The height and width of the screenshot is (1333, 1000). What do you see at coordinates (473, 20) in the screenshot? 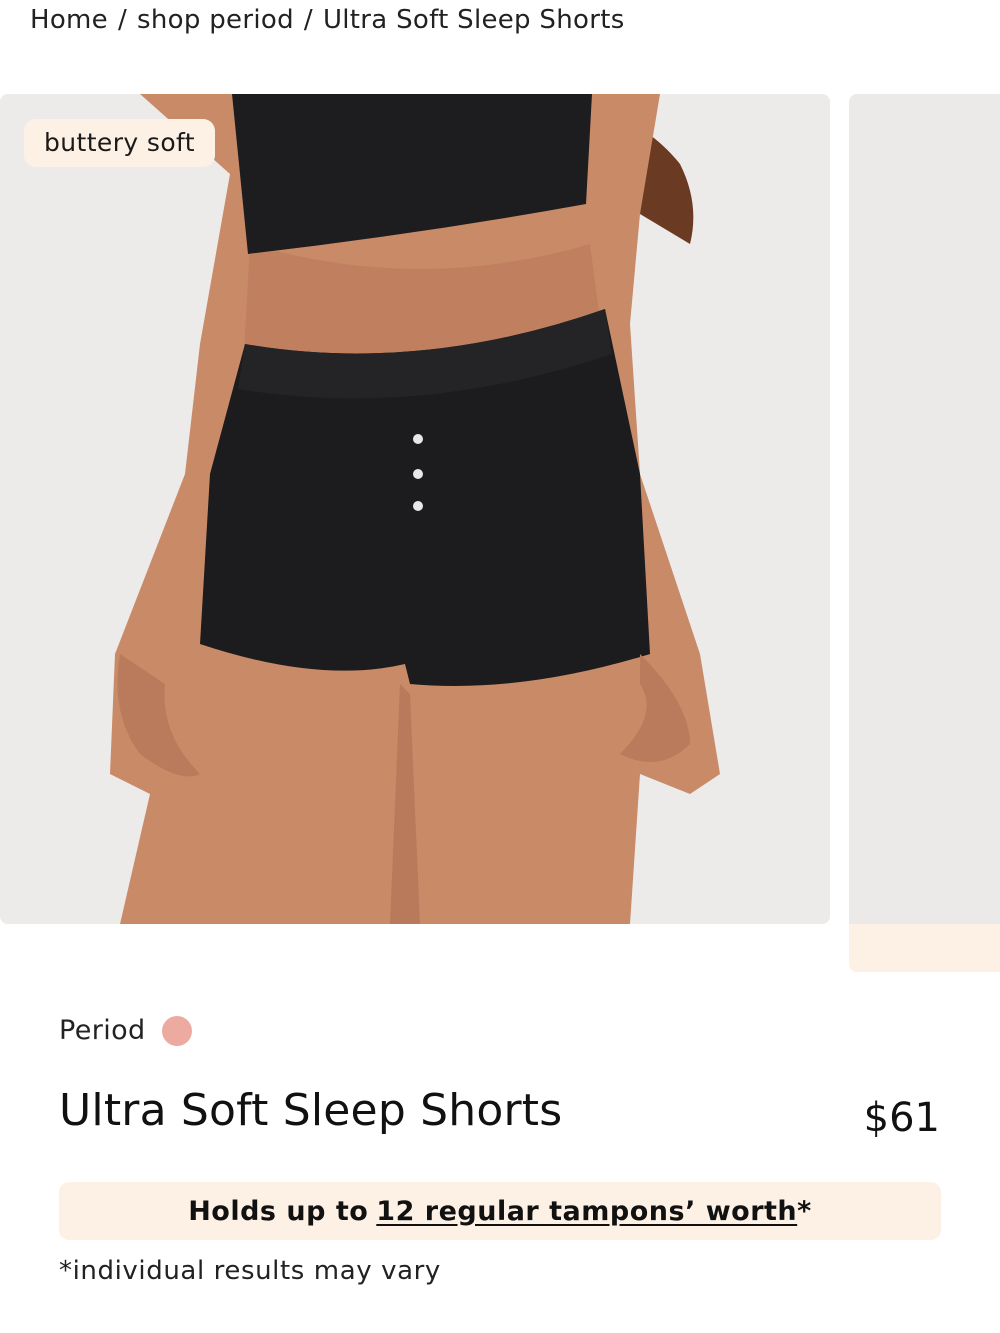
I see `breadcrumb-current: Ultra Soft Sleep Shorts` at bounding box center [473, 20].